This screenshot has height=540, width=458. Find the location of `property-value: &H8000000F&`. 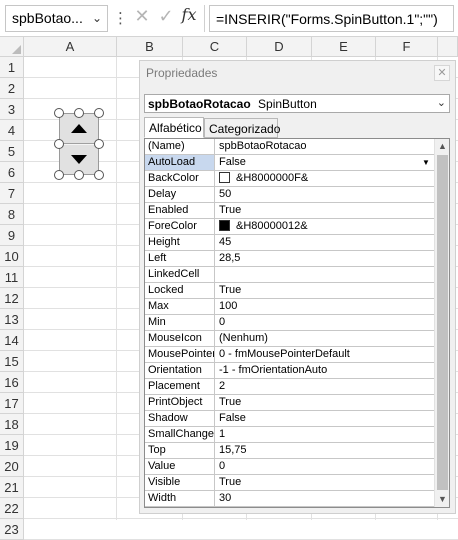

property-value: &H8000000F& is located at coordinates (325, 178).